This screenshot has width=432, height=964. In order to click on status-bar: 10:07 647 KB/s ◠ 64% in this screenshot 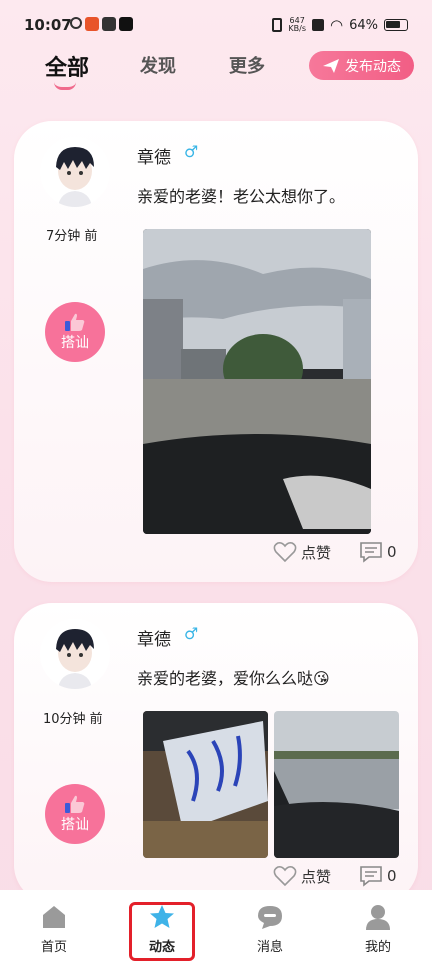, I will do `click(216, 25)`.